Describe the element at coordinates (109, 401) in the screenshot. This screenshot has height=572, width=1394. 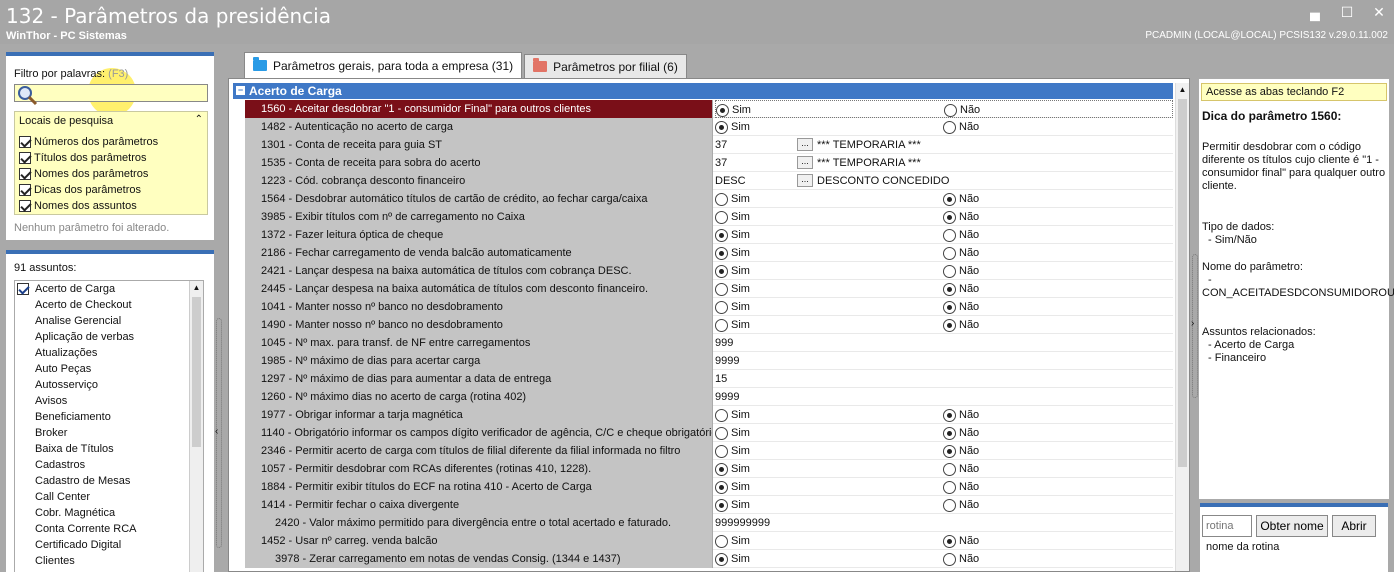
I see `subject-item: Avisos` at that location.